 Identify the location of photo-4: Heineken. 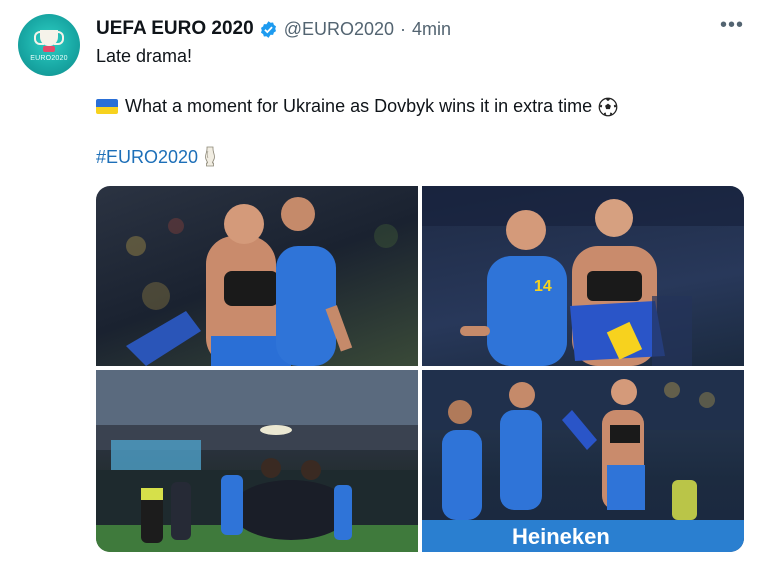
(583, 461).